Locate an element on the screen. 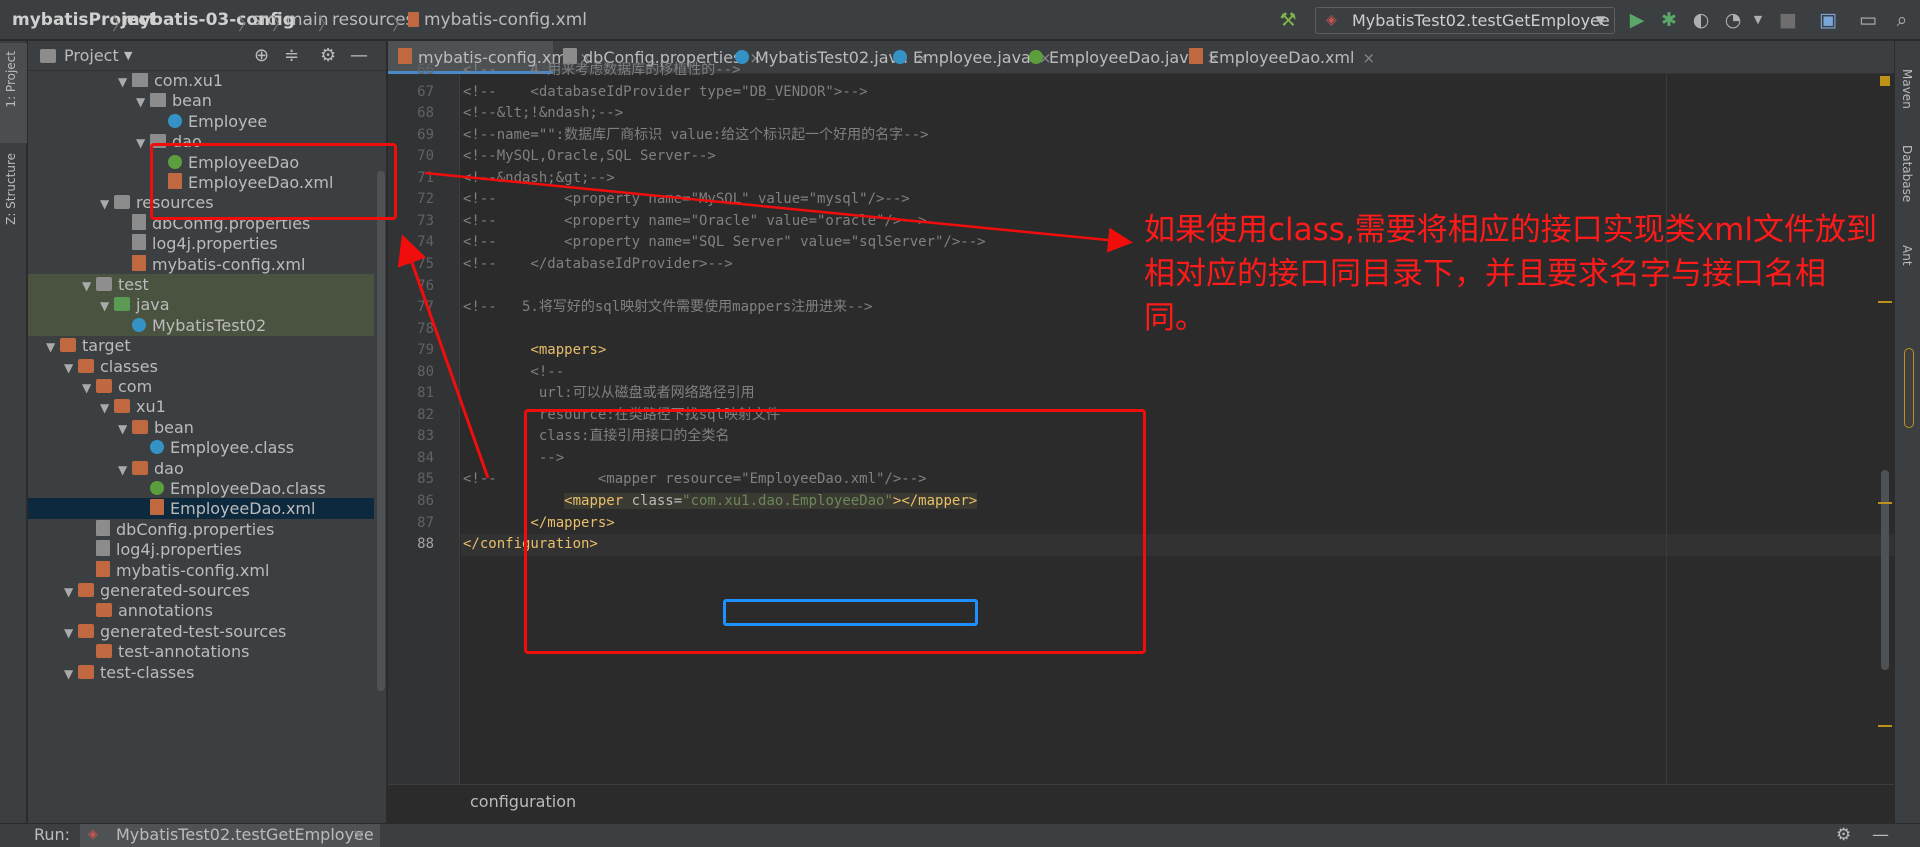  arrow-to-dao-folder is located at coordinates (443, 356).